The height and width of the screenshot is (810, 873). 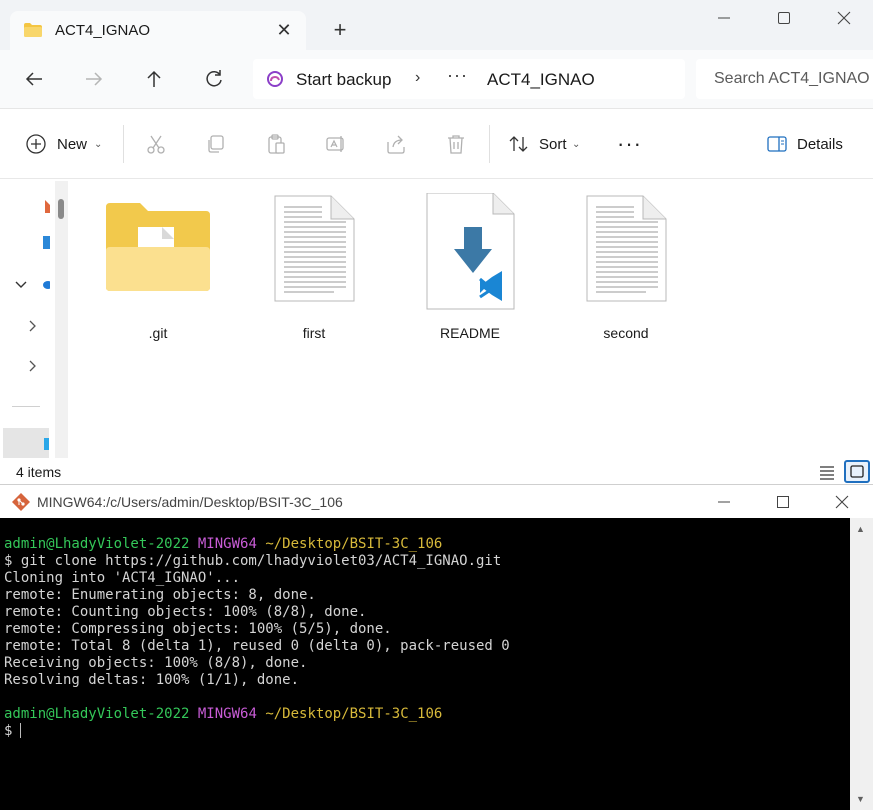 I want to click on scroll-down-icon: ▼, so click(x=860, y=799).